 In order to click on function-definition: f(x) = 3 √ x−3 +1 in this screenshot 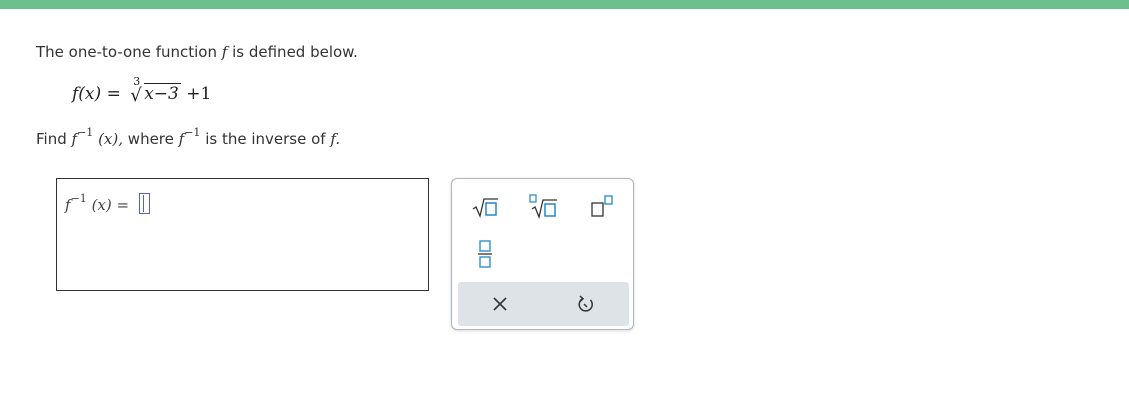, I will do `click(142, 90)`.